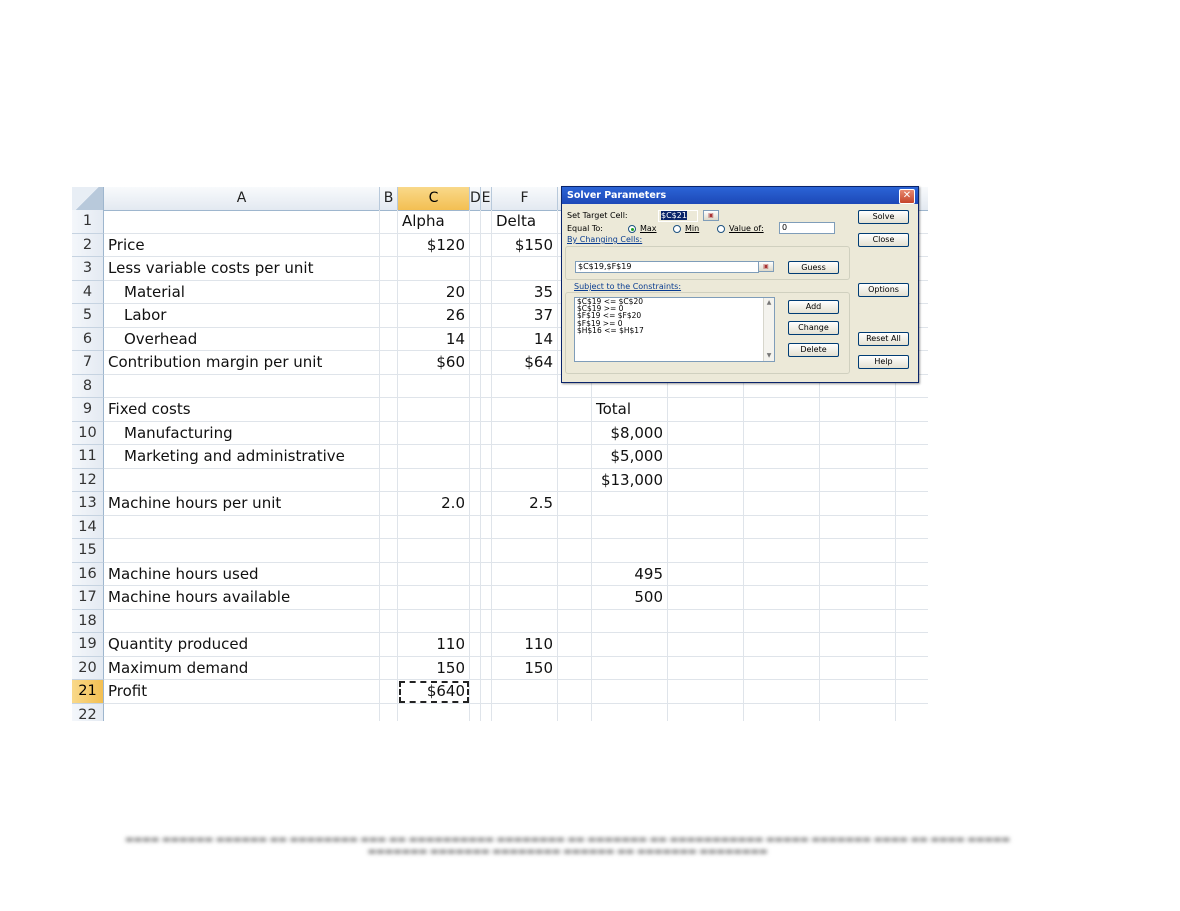 Image resolution: width=1180 pixels, height=911 pixels. I want to click on cell-d6, so click(475, 339).